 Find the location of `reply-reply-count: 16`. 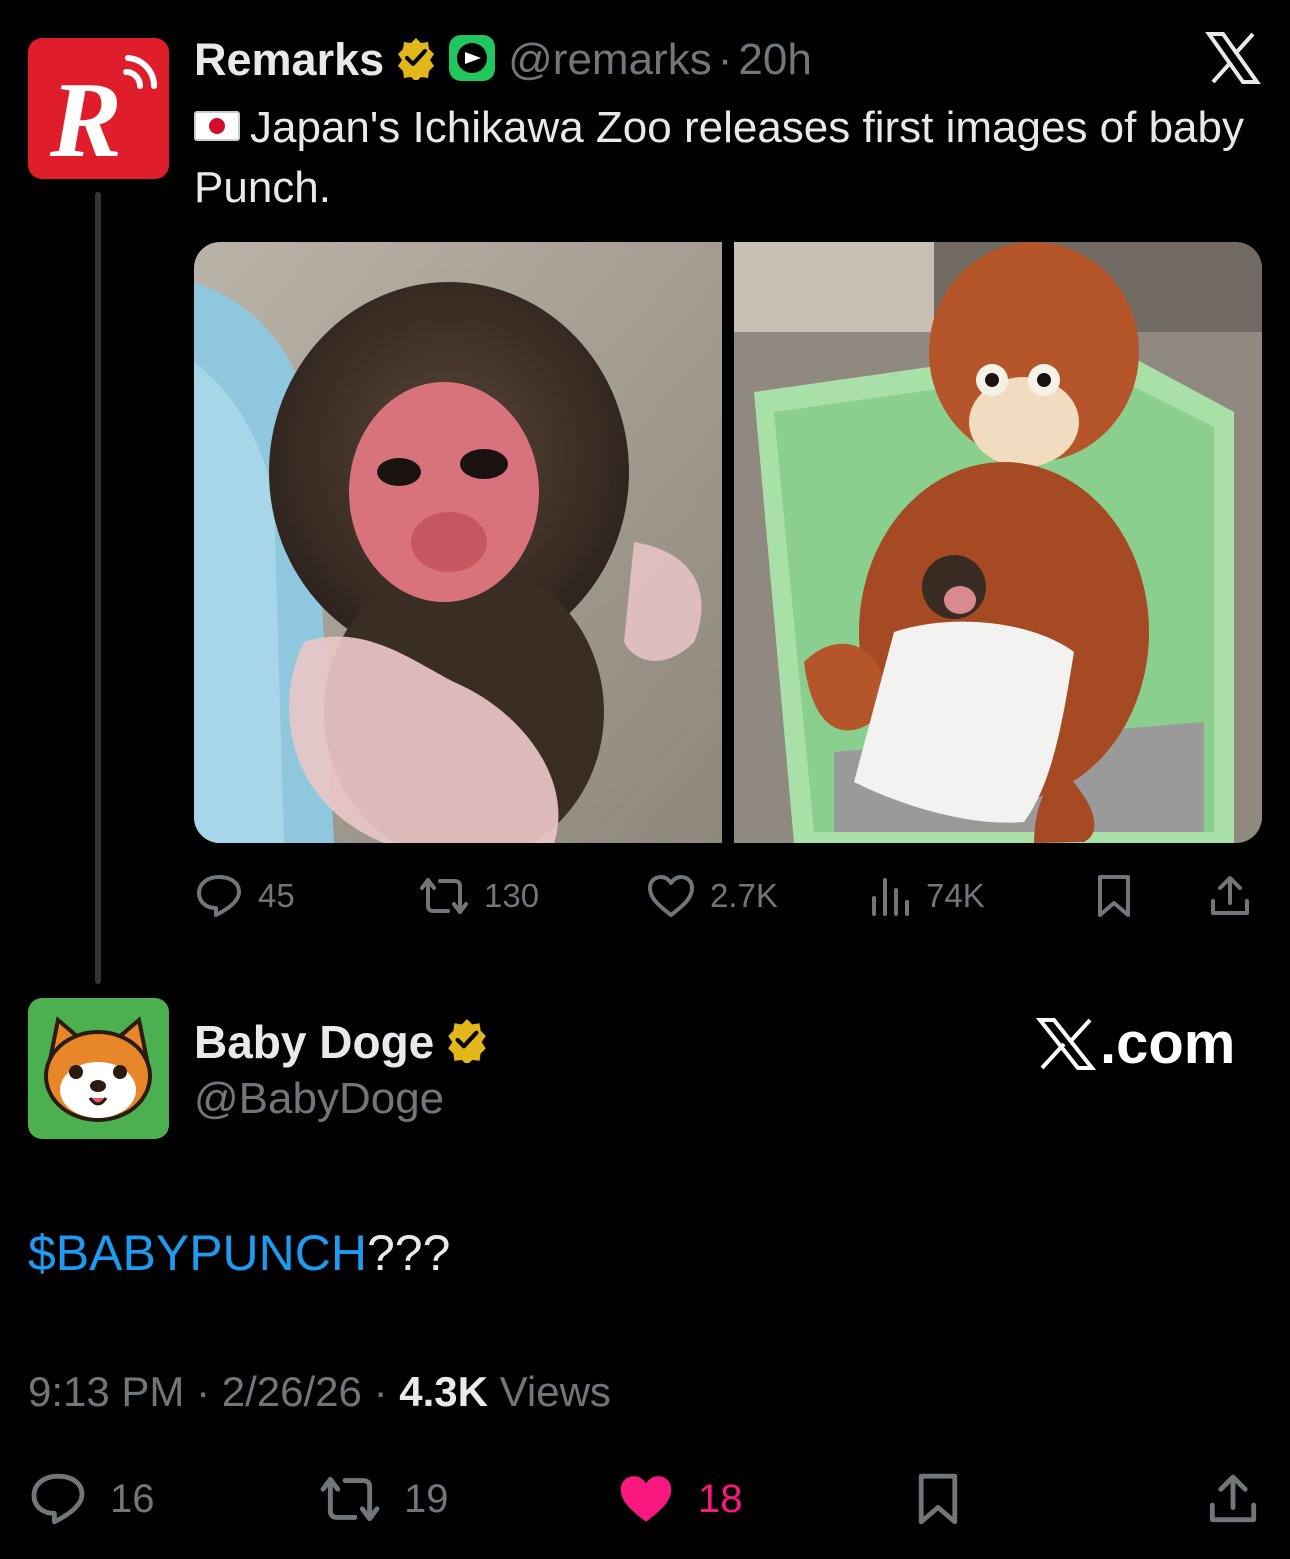

reply-reply-count: 16 is located at coordinates (132, 1498).